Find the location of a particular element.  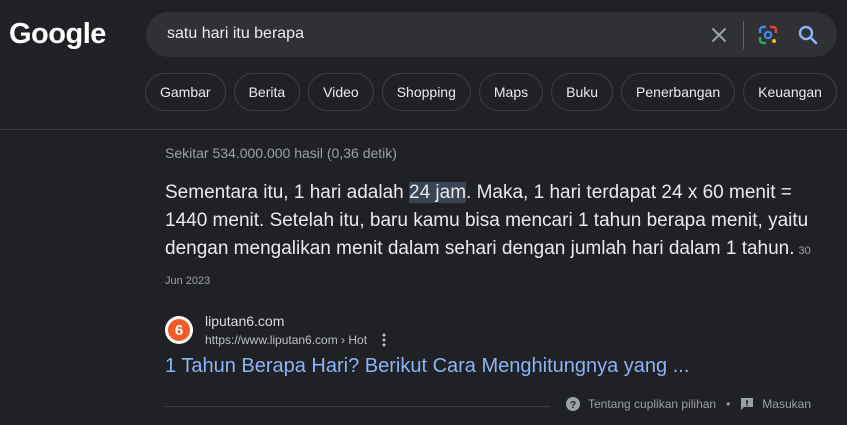

search-button is located at coordinates (808, 35).